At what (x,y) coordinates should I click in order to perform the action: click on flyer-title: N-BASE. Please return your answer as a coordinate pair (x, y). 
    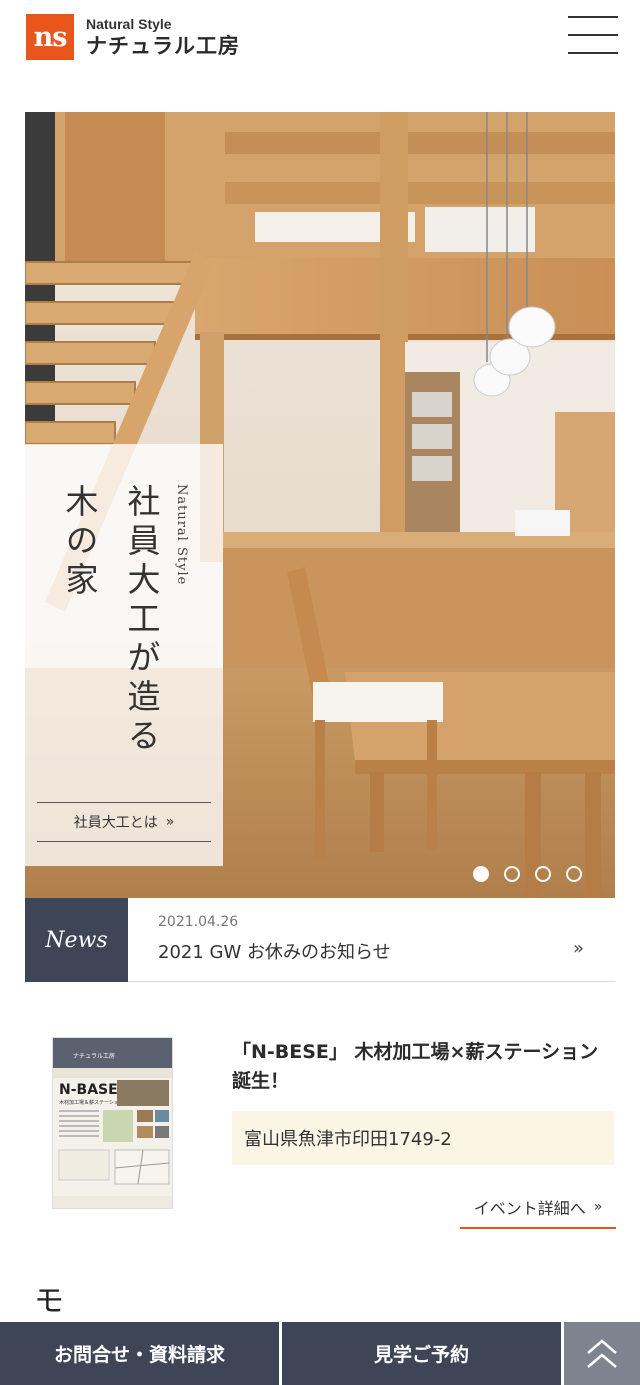
    Looking at the image, I should click on (88, 1090).